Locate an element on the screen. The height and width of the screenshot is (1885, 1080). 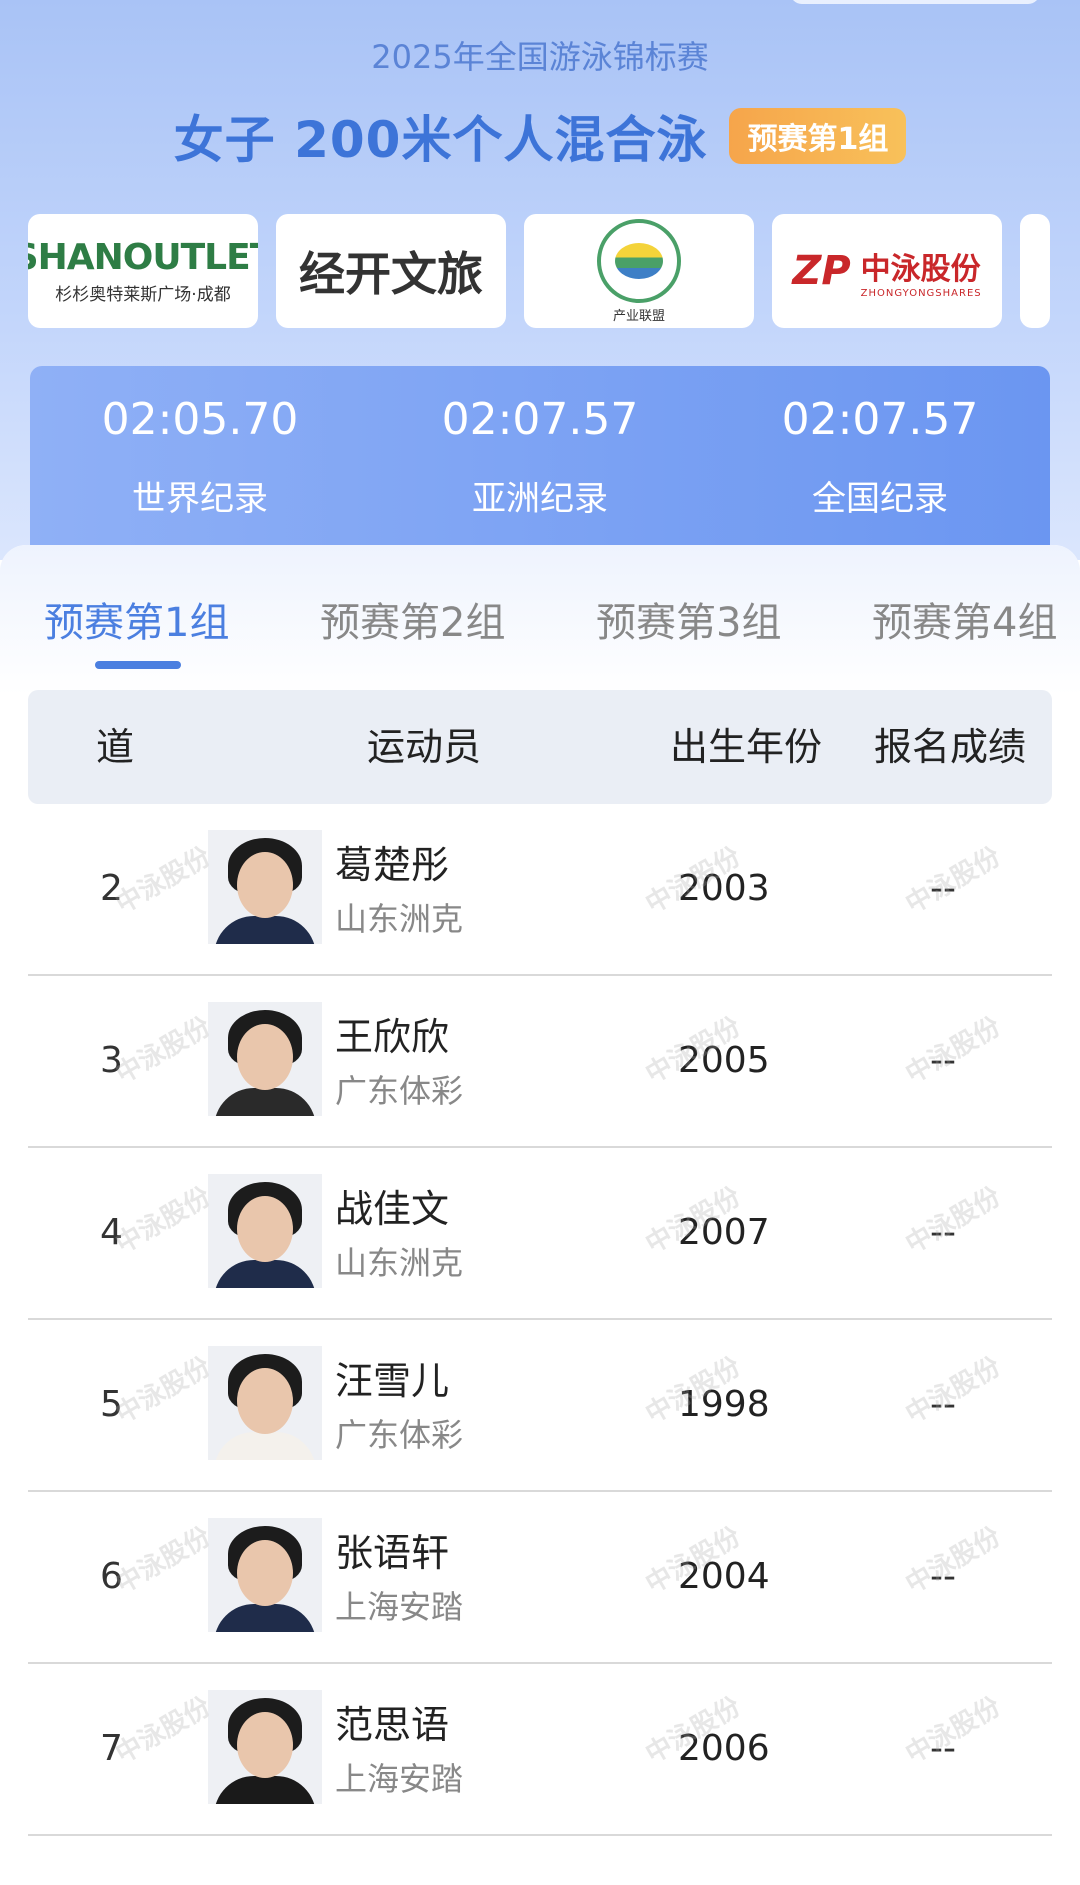
athlete-name: 汪雪儿 is located at coordinates (392, 1381).